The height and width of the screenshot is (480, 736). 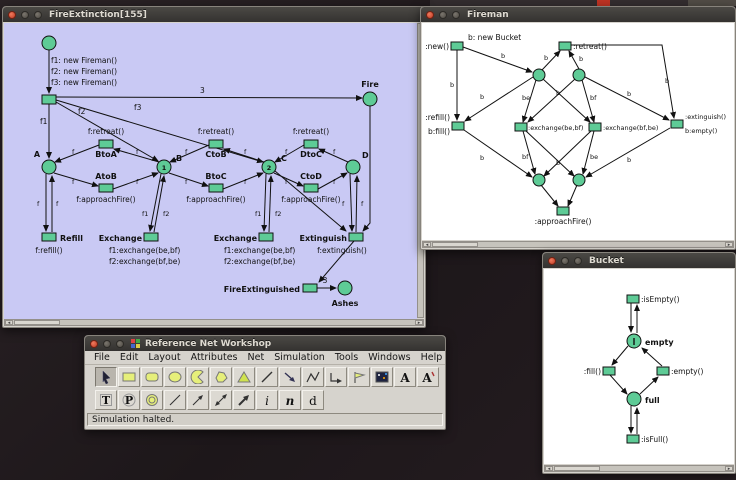 What do you see at coordinates (106, 144) in the screenshot?
I see `transition-BtoA` at bounding box center [106, 144].